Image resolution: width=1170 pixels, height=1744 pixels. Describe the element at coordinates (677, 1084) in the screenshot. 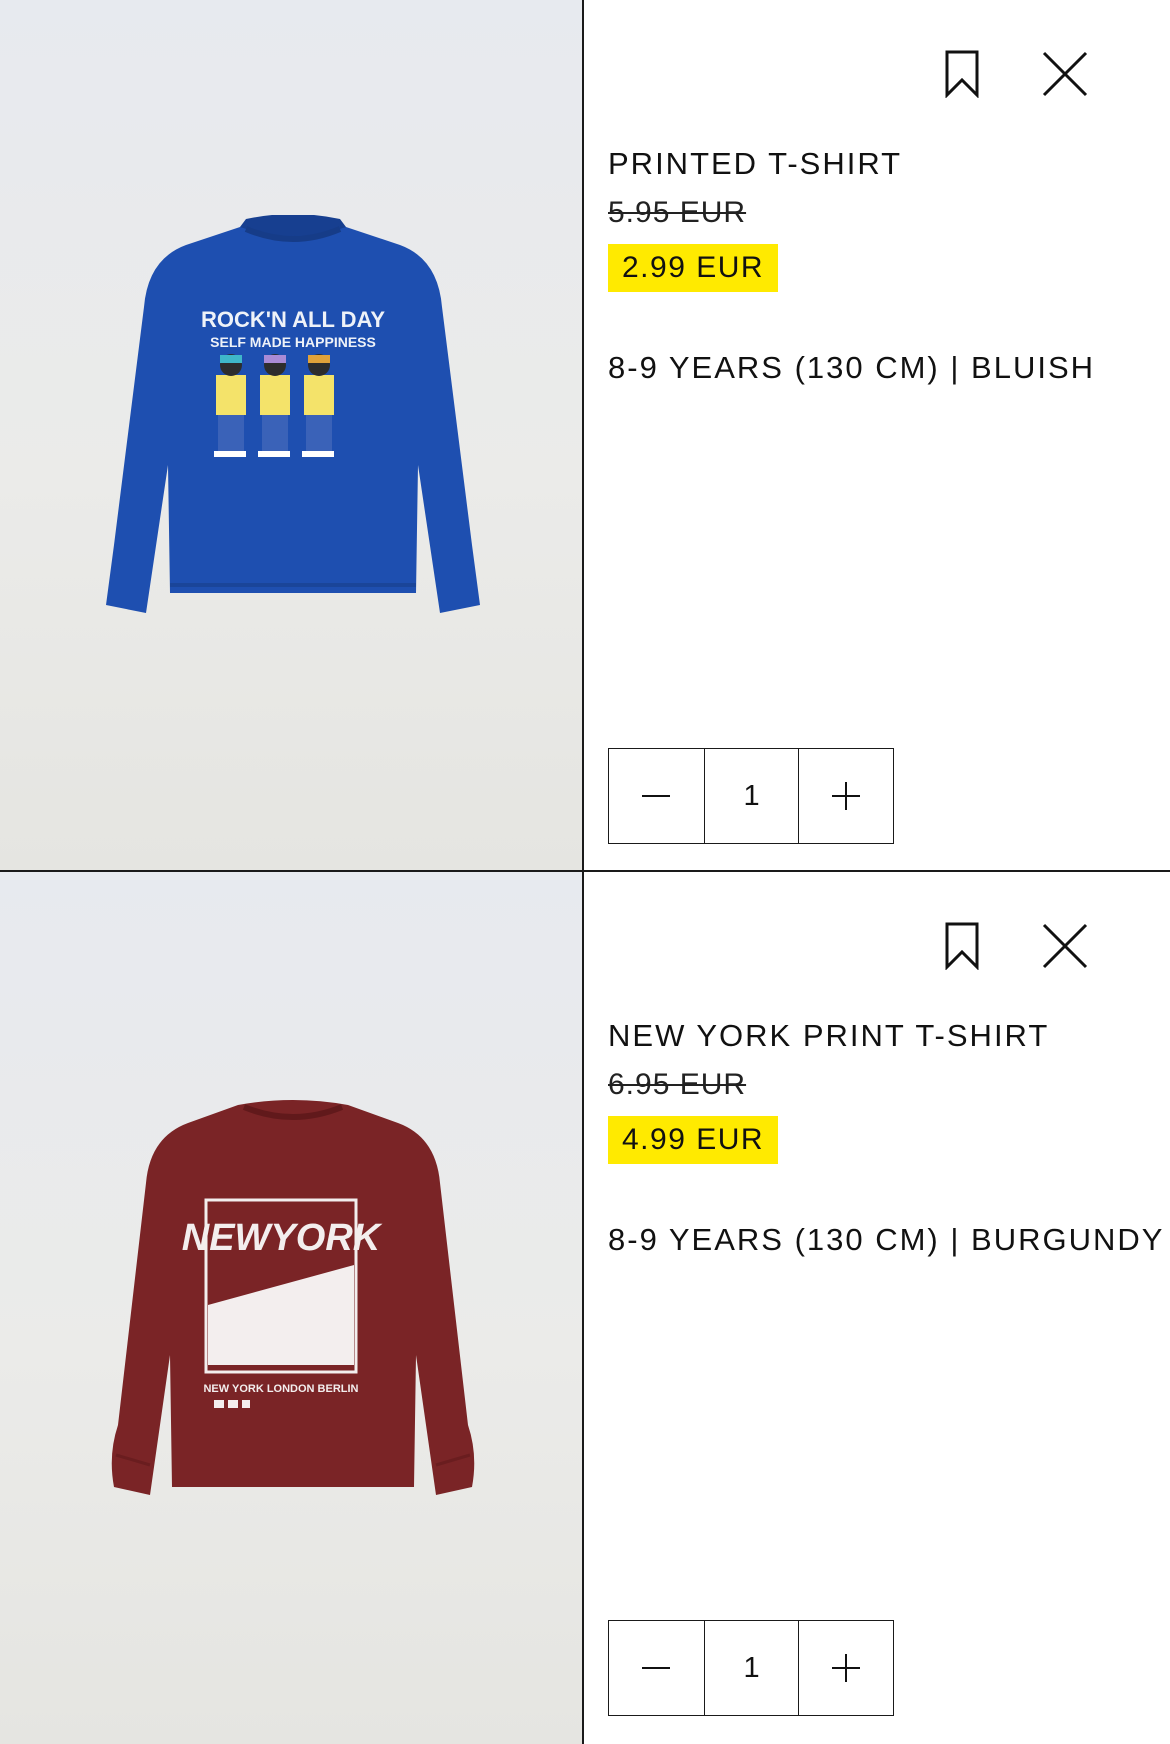

I see `original-price: 6.95 EUR` at that location.